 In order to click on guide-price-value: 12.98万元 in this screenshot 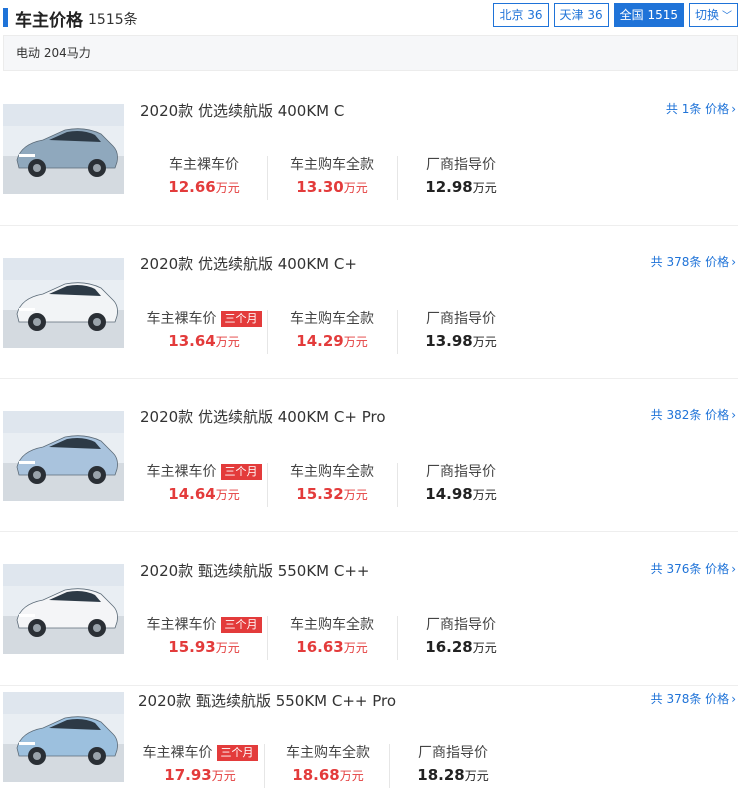, I will do `click(461, 187)`.